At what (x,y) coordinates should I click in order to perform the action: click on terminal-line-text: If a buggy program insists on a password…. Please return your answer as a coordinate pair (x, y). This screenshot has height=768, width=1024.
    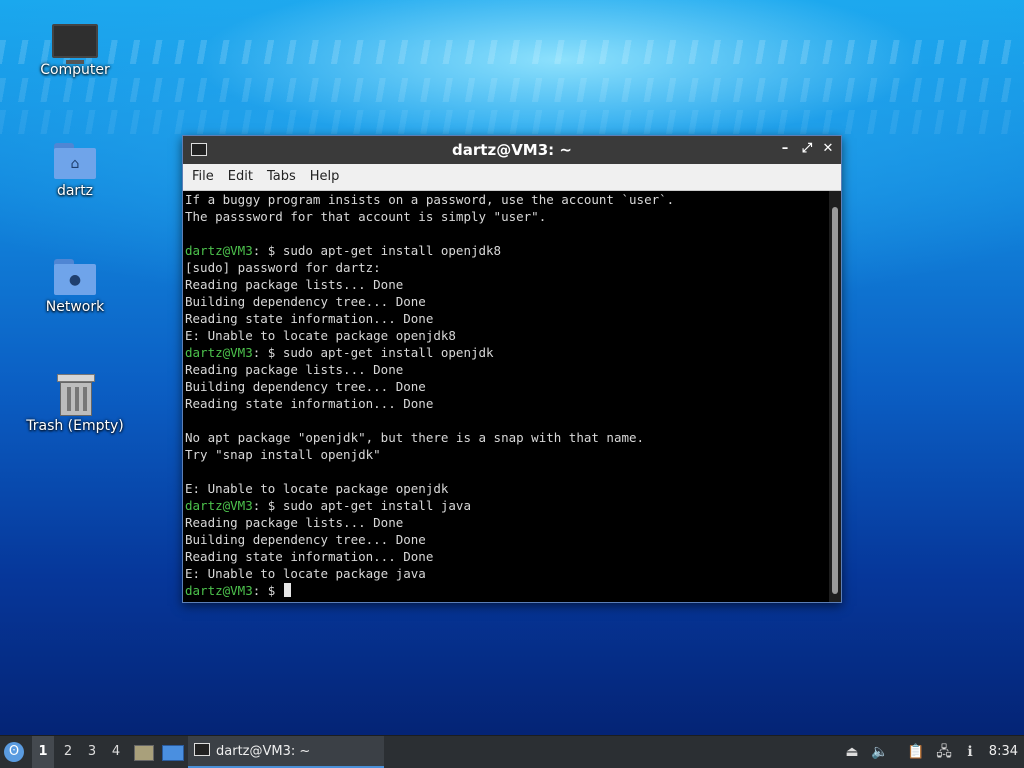
    Looking at the image, I should click on (430, 199).